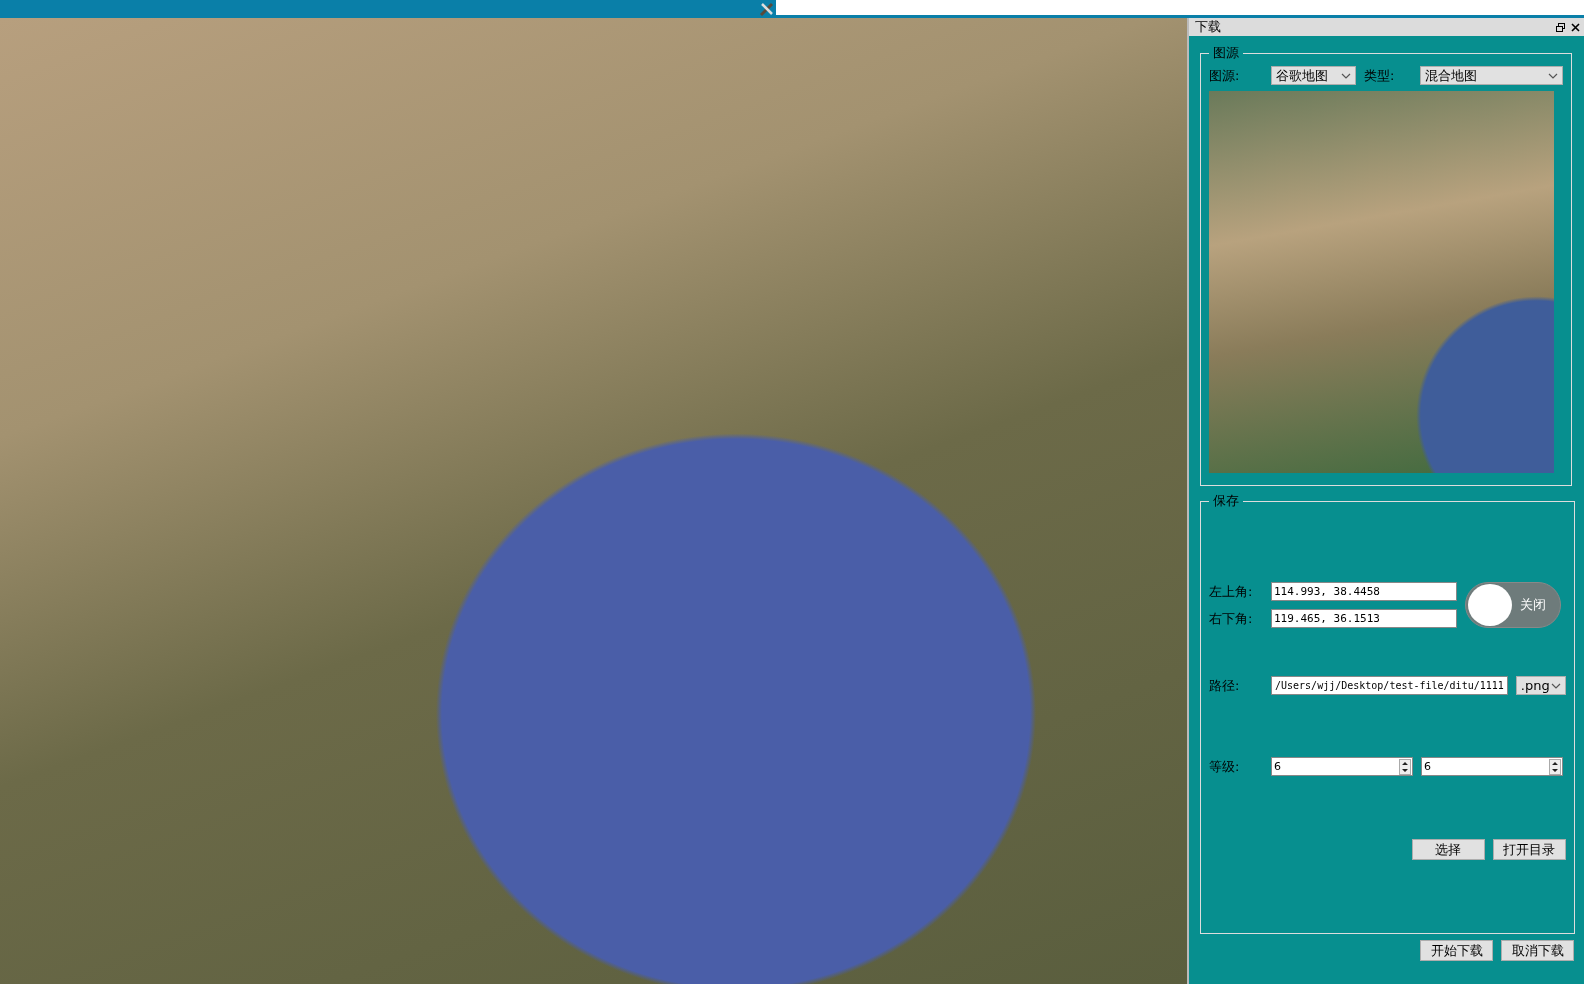 This screenshot has width=1584, height=984. Describe the element at coordinates (1529, 849) in the screenshot. I see `action-button: 打开目录` at that location.